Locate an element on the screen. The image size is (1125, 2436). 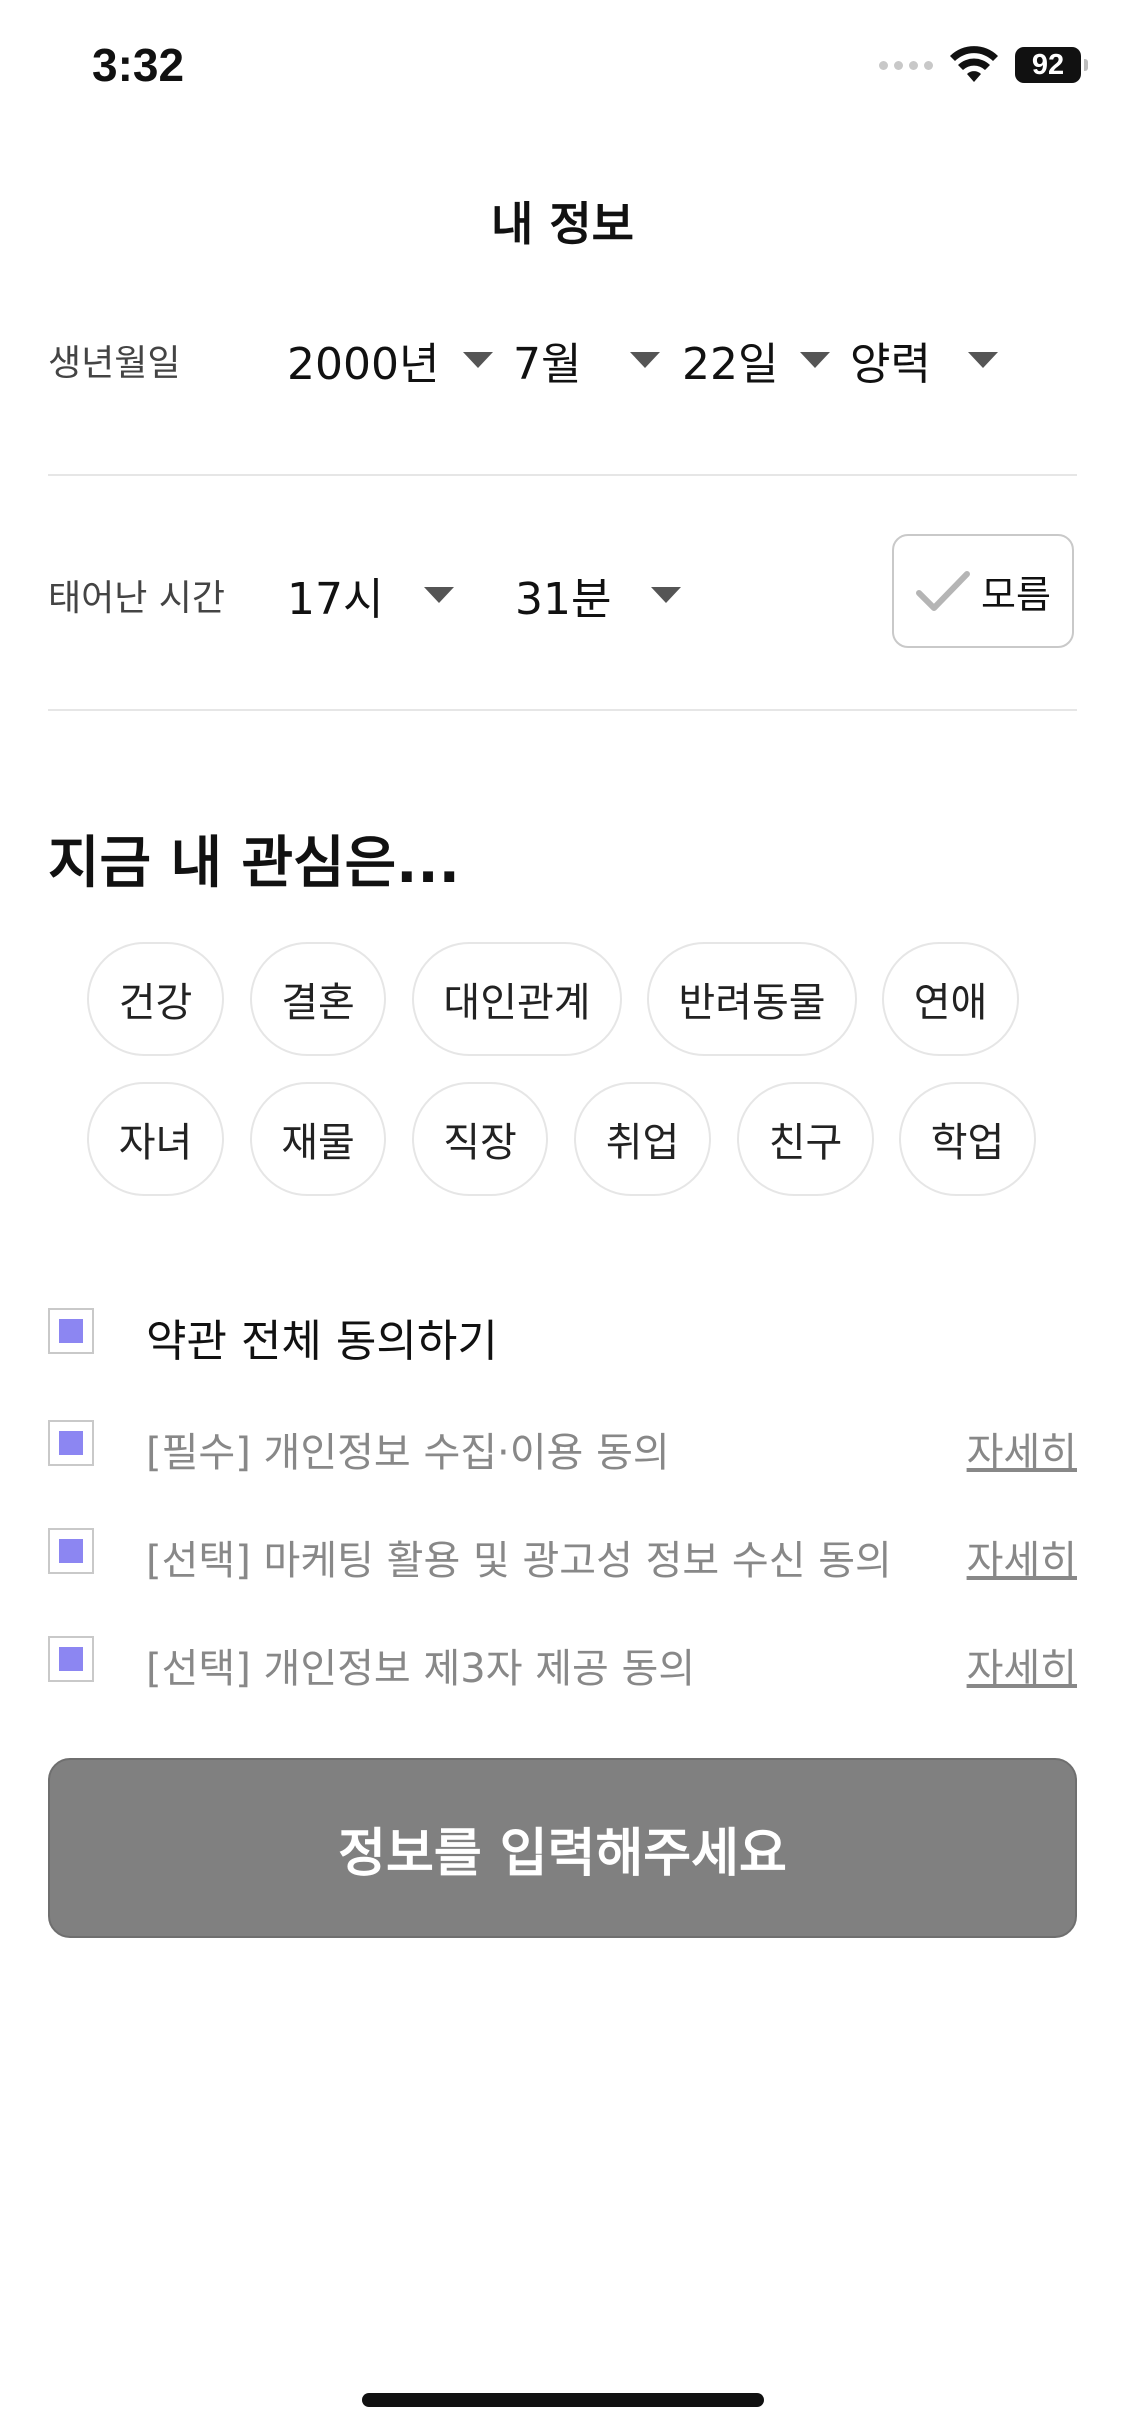
calendar-type-select: 양력 is located at coordinates (930, 360).